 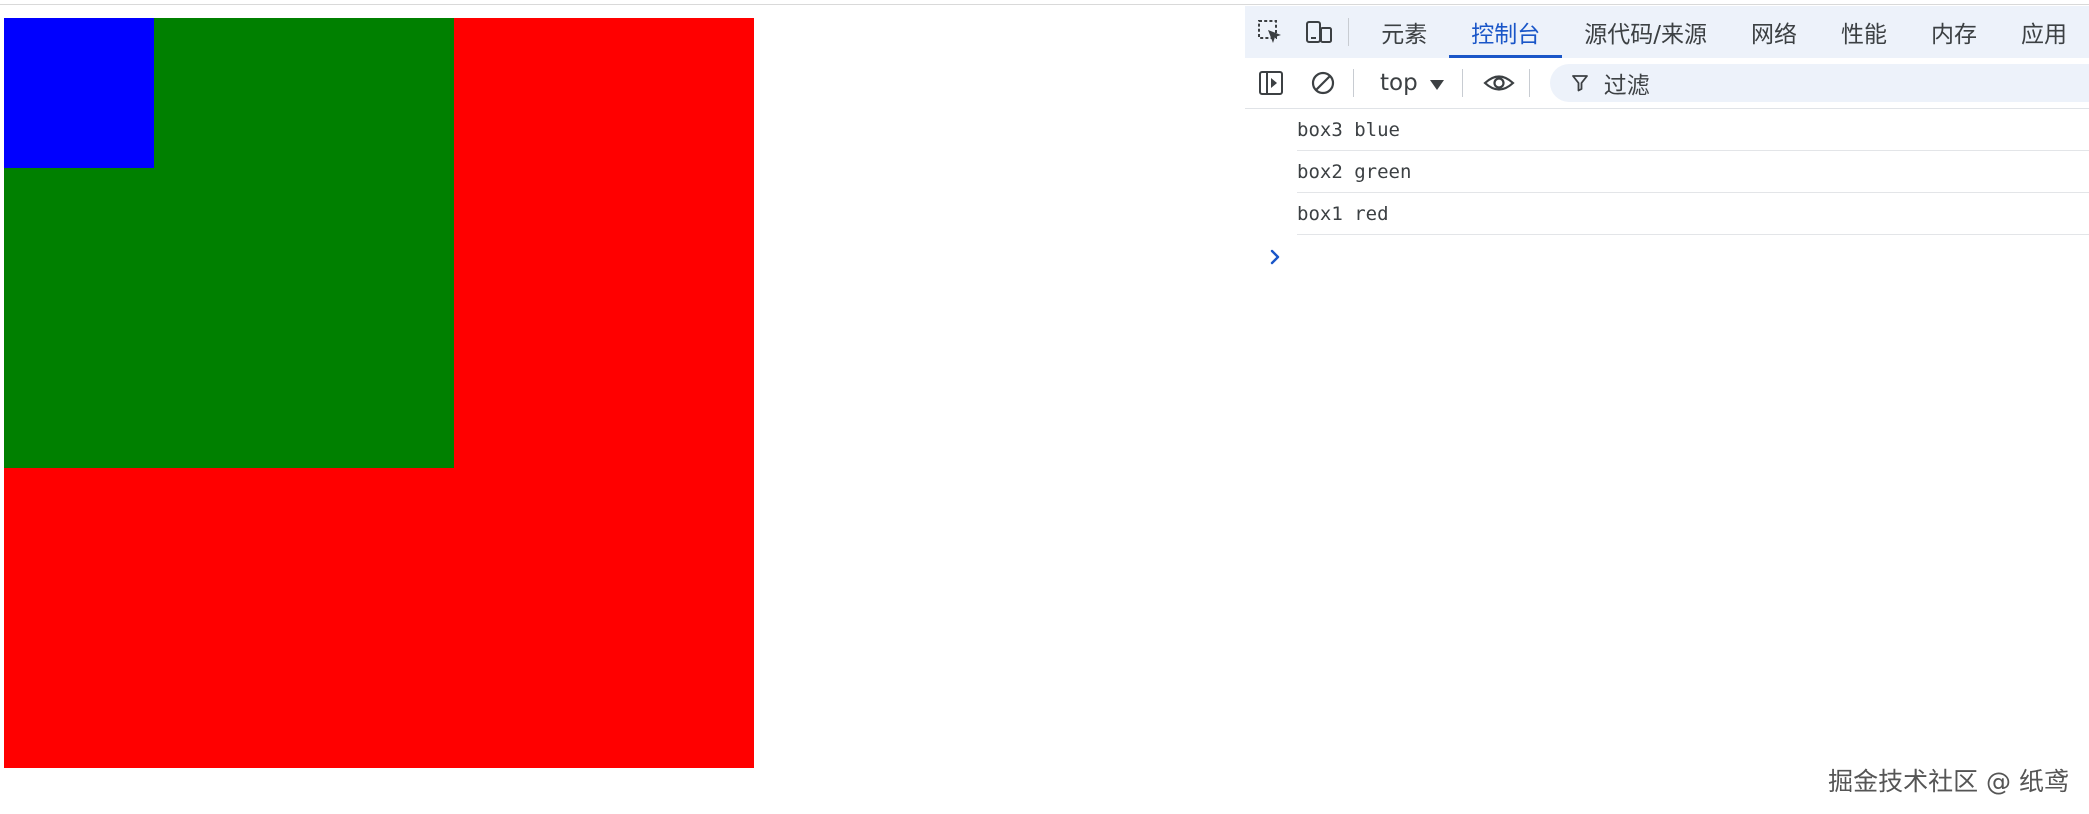 What do you see at coordinates (1506, 32) in the screenshot?
I see `tab-console: 控制台` at bounding box center [1506, 32].